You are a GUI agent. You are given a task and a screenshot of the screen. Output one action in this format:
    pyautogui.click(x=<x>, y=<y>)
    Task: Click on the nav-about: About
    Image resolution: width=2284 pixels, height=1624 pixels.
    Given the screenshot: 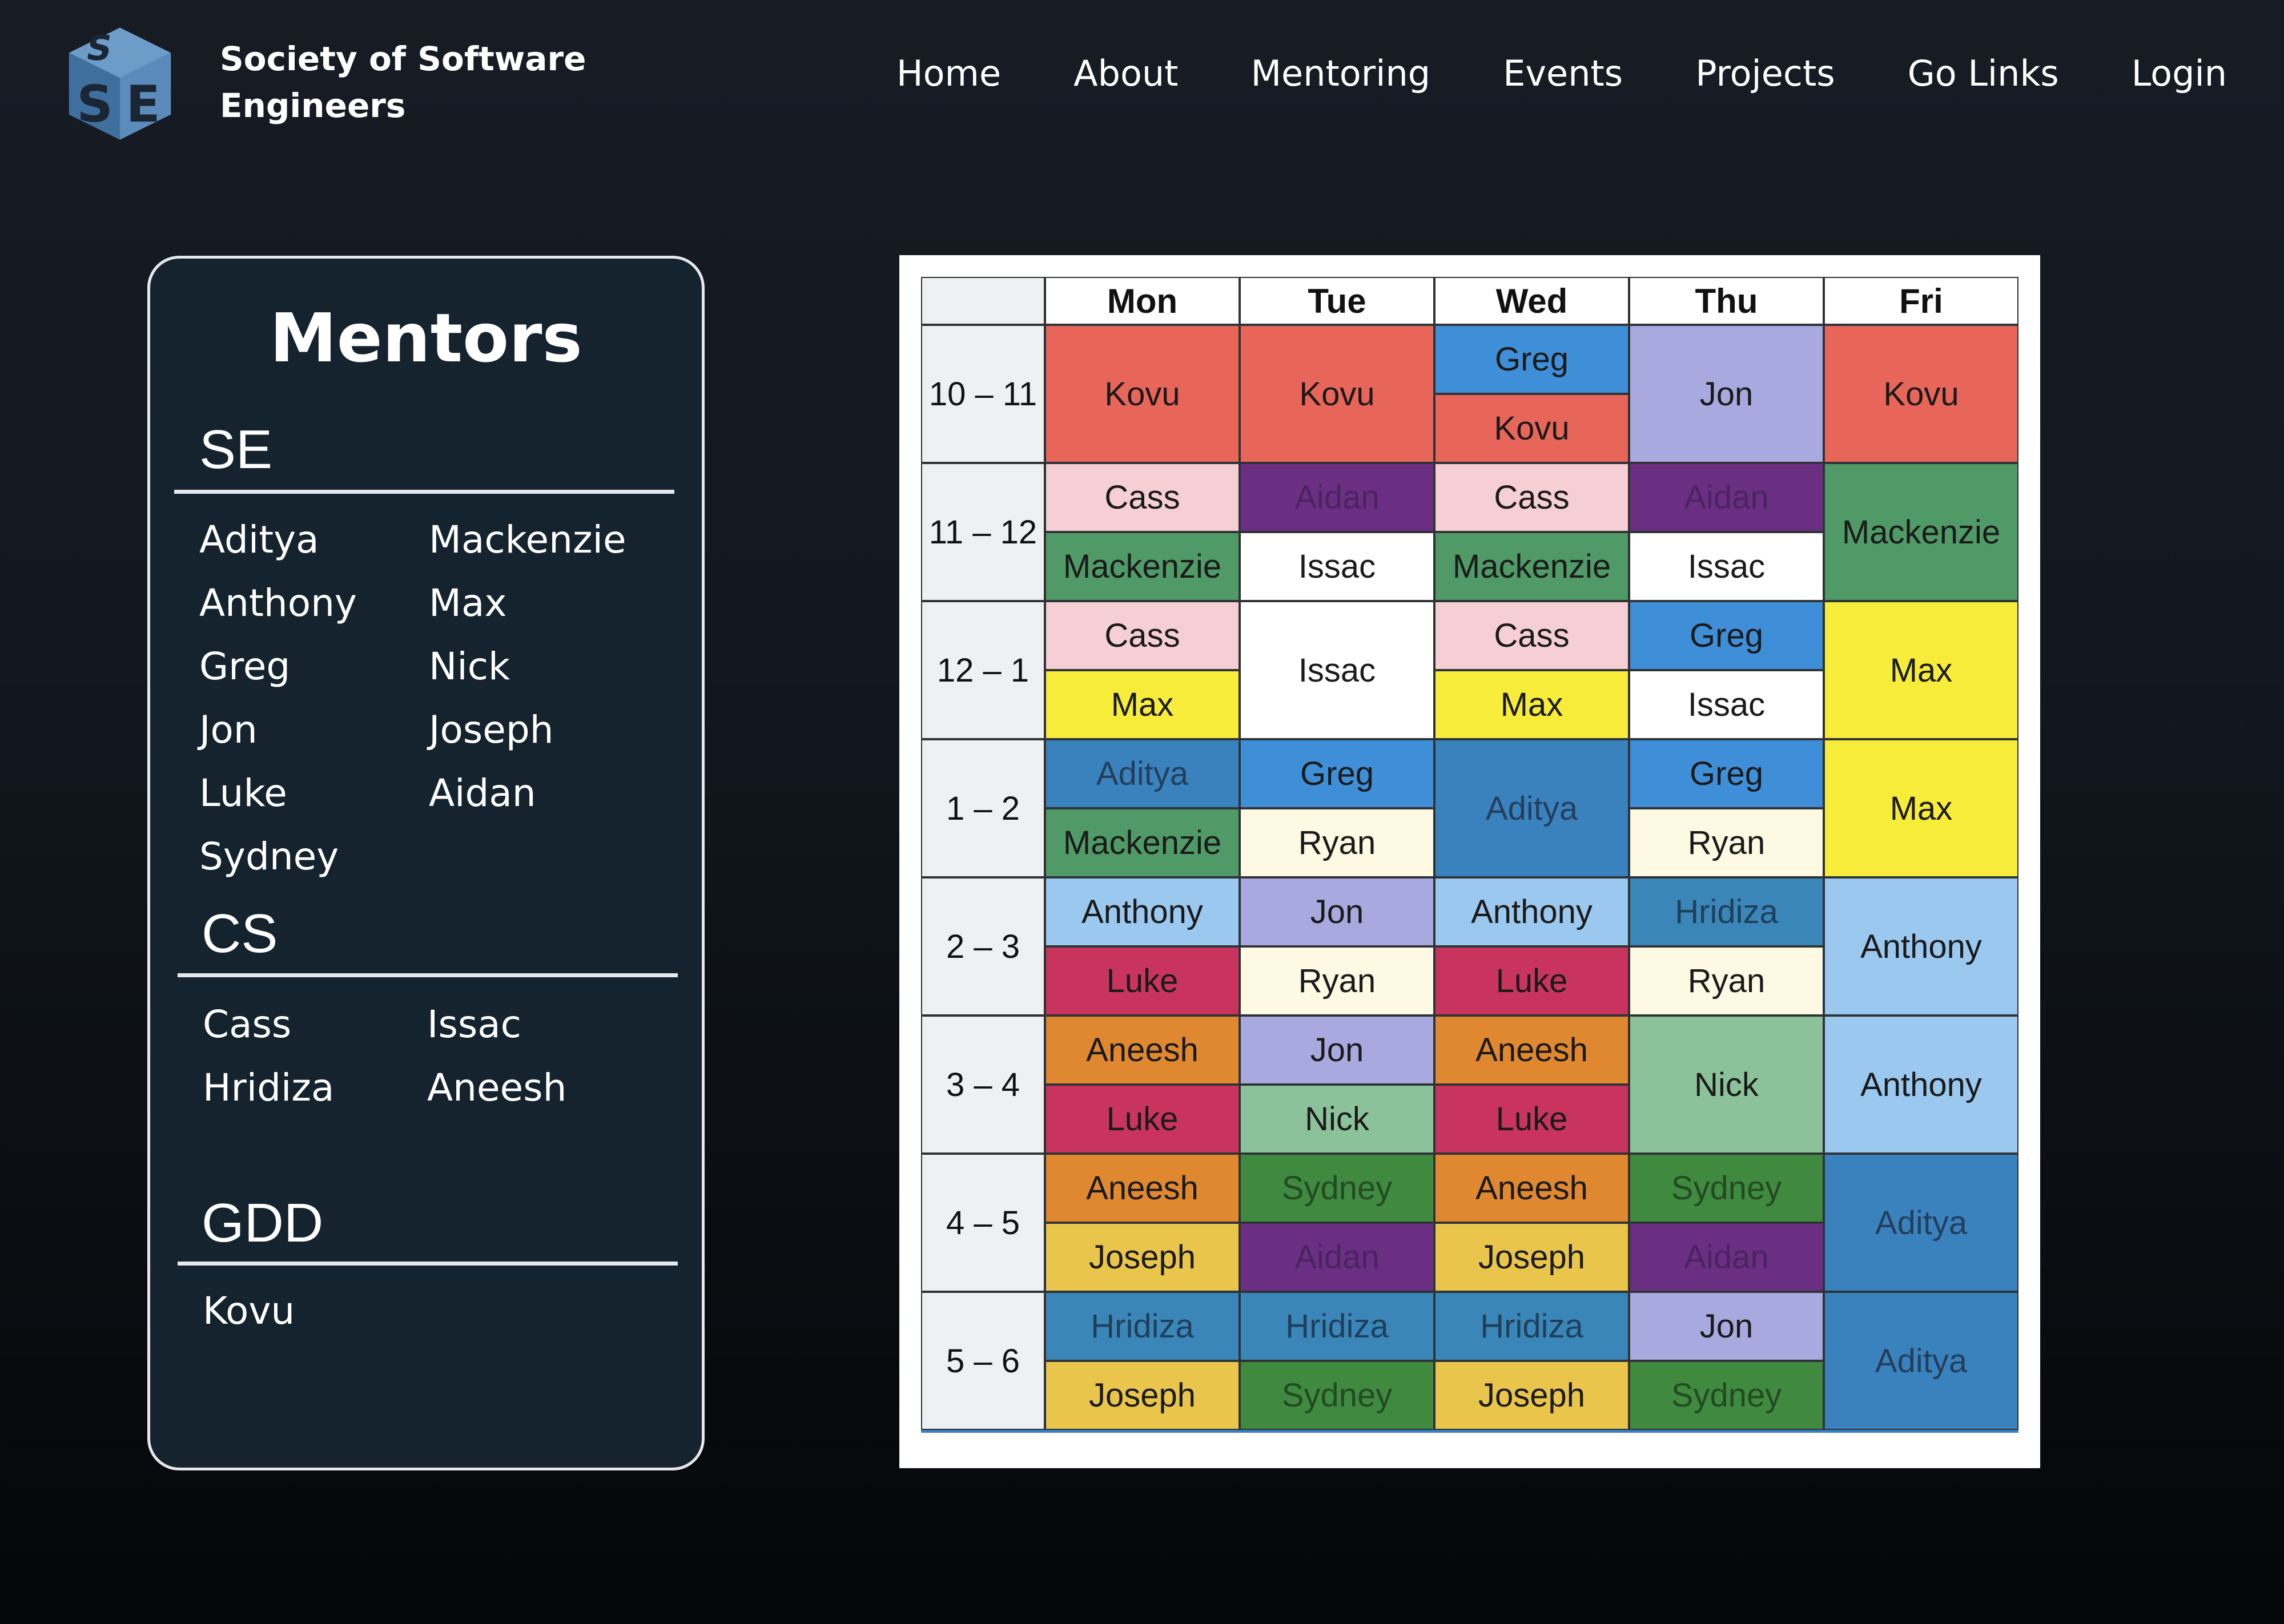 What is the action you would take?
    pyautogui.click(x=1125, y=74)
    